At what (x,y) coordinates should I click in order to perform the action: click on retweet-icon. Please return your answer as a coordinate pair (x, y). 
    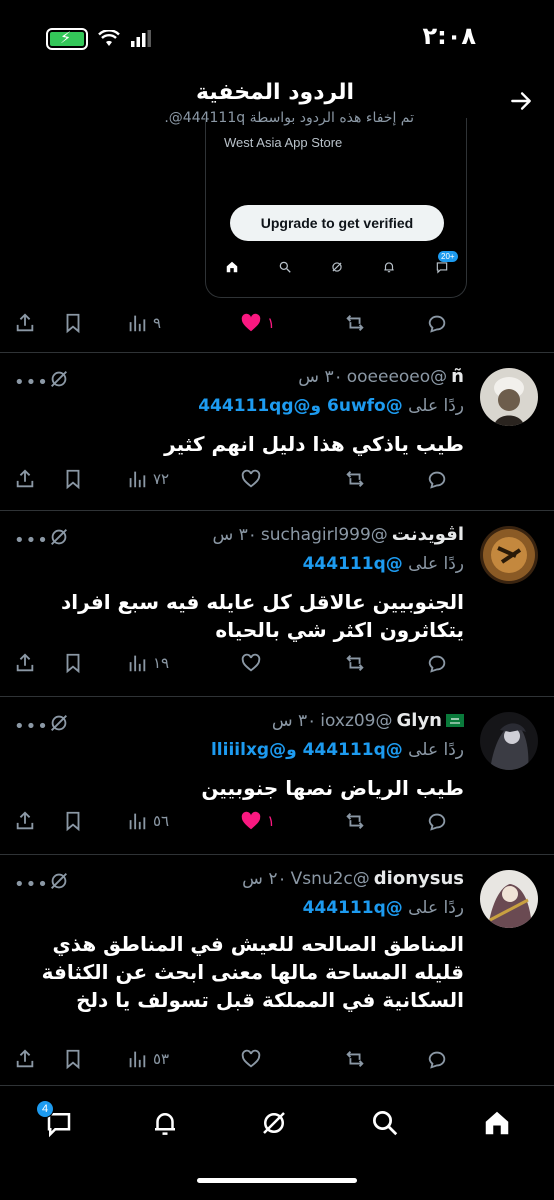
    Looking at the image, I should click on (355, 479).